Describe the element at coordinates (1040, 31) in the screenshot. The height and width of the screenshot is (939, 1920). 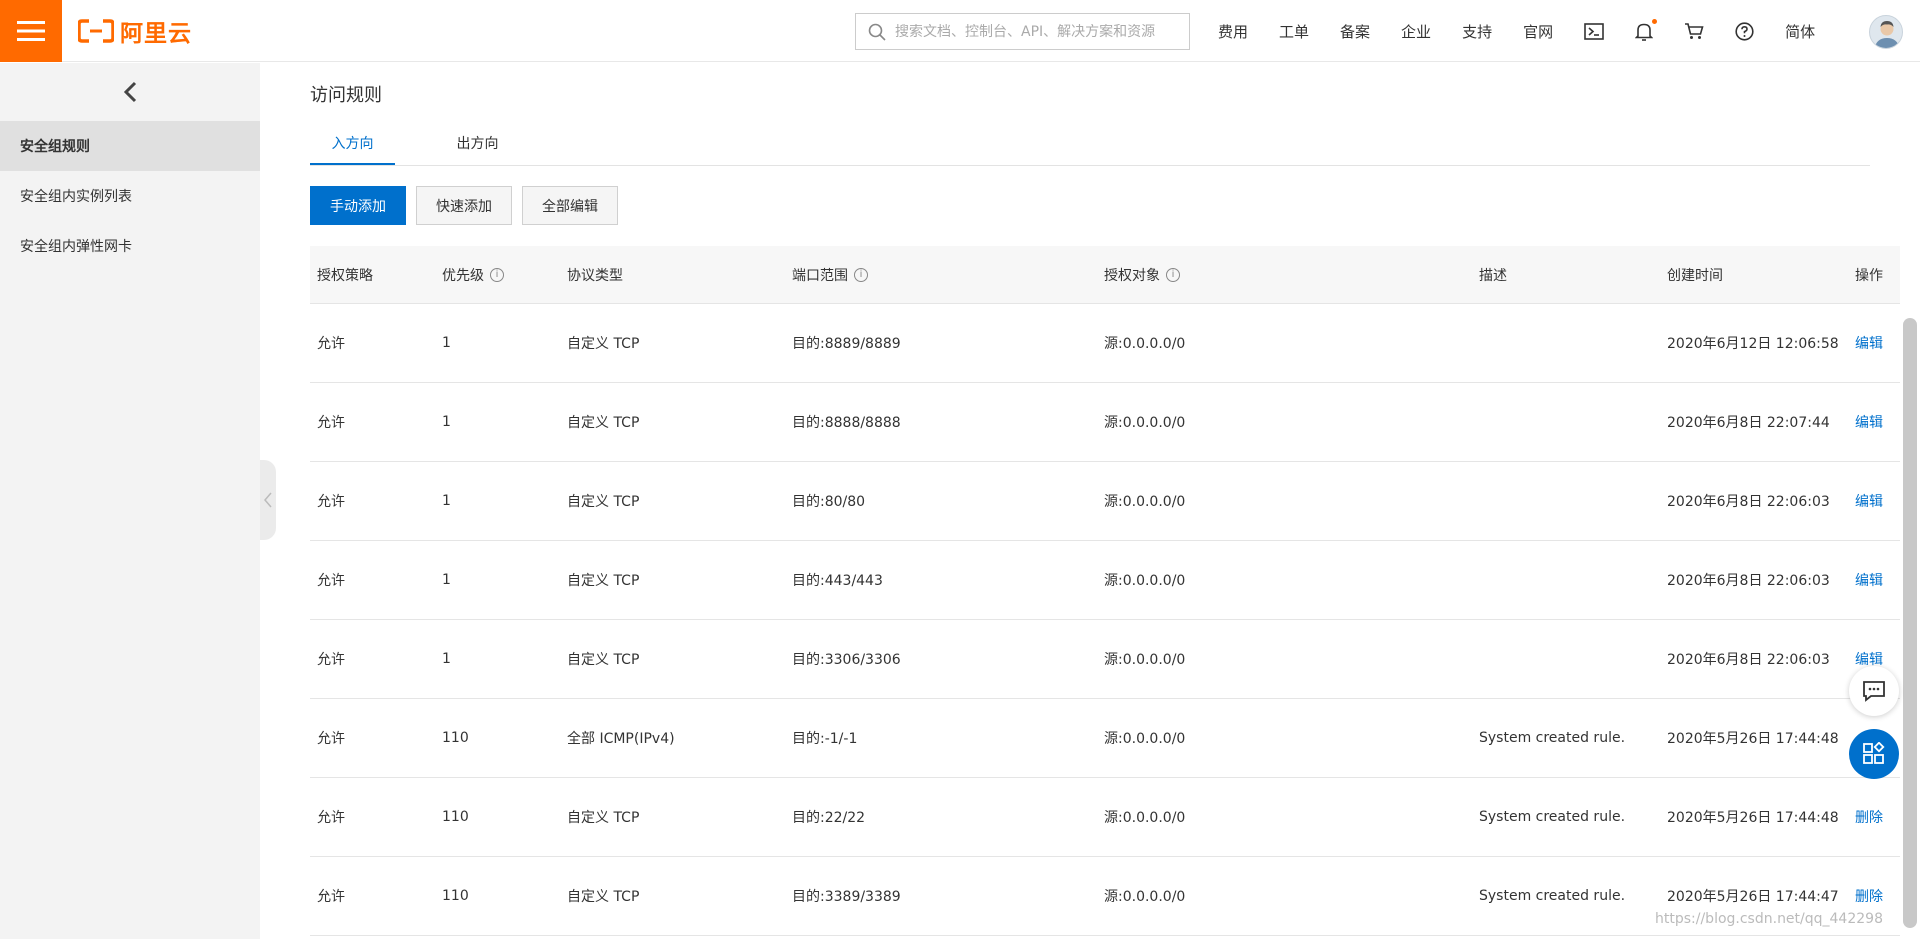
I see `search-input` at that location.